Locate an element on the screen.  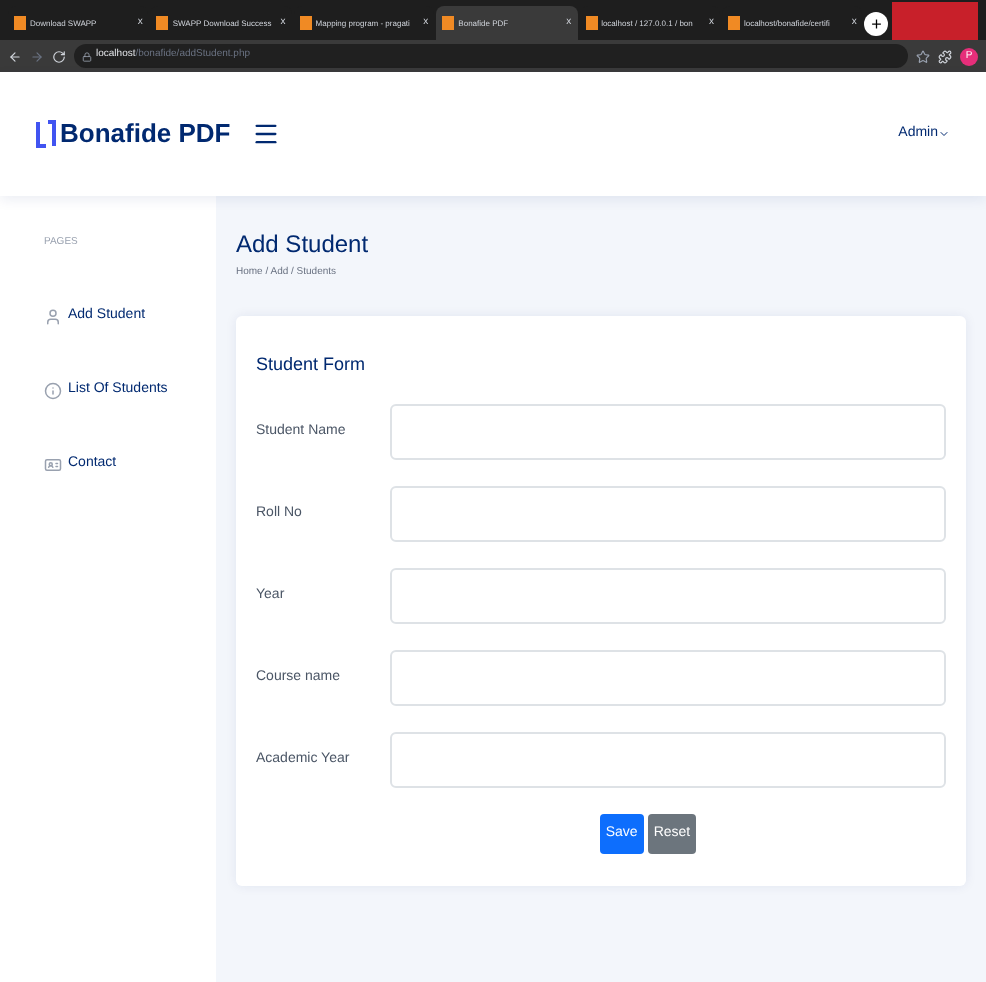
reload-icon is located at coordinates (59, 56).